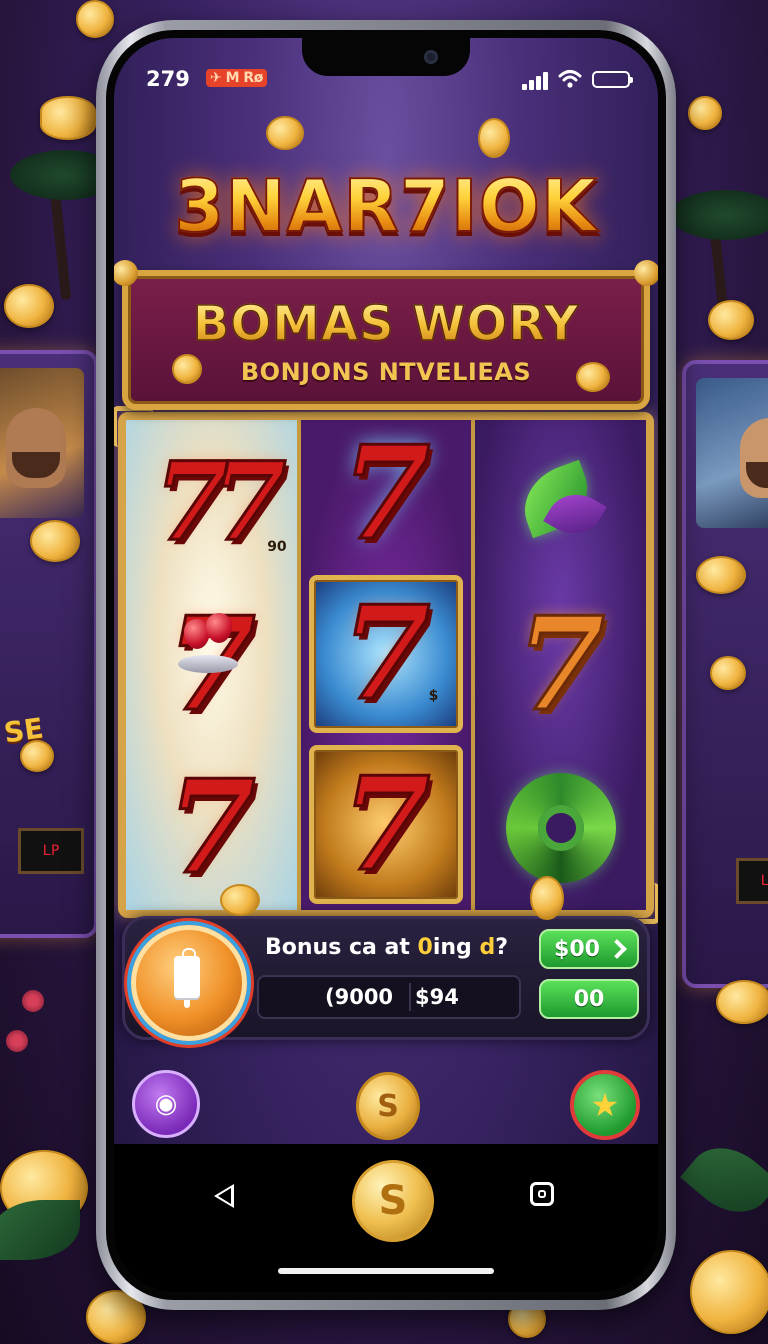 The height and width of the screenshot is (1344, 768). What do you see at coordinates (570, 79) in the screenshot?
I see `wifi-icon` at bounding box center [570, 79].